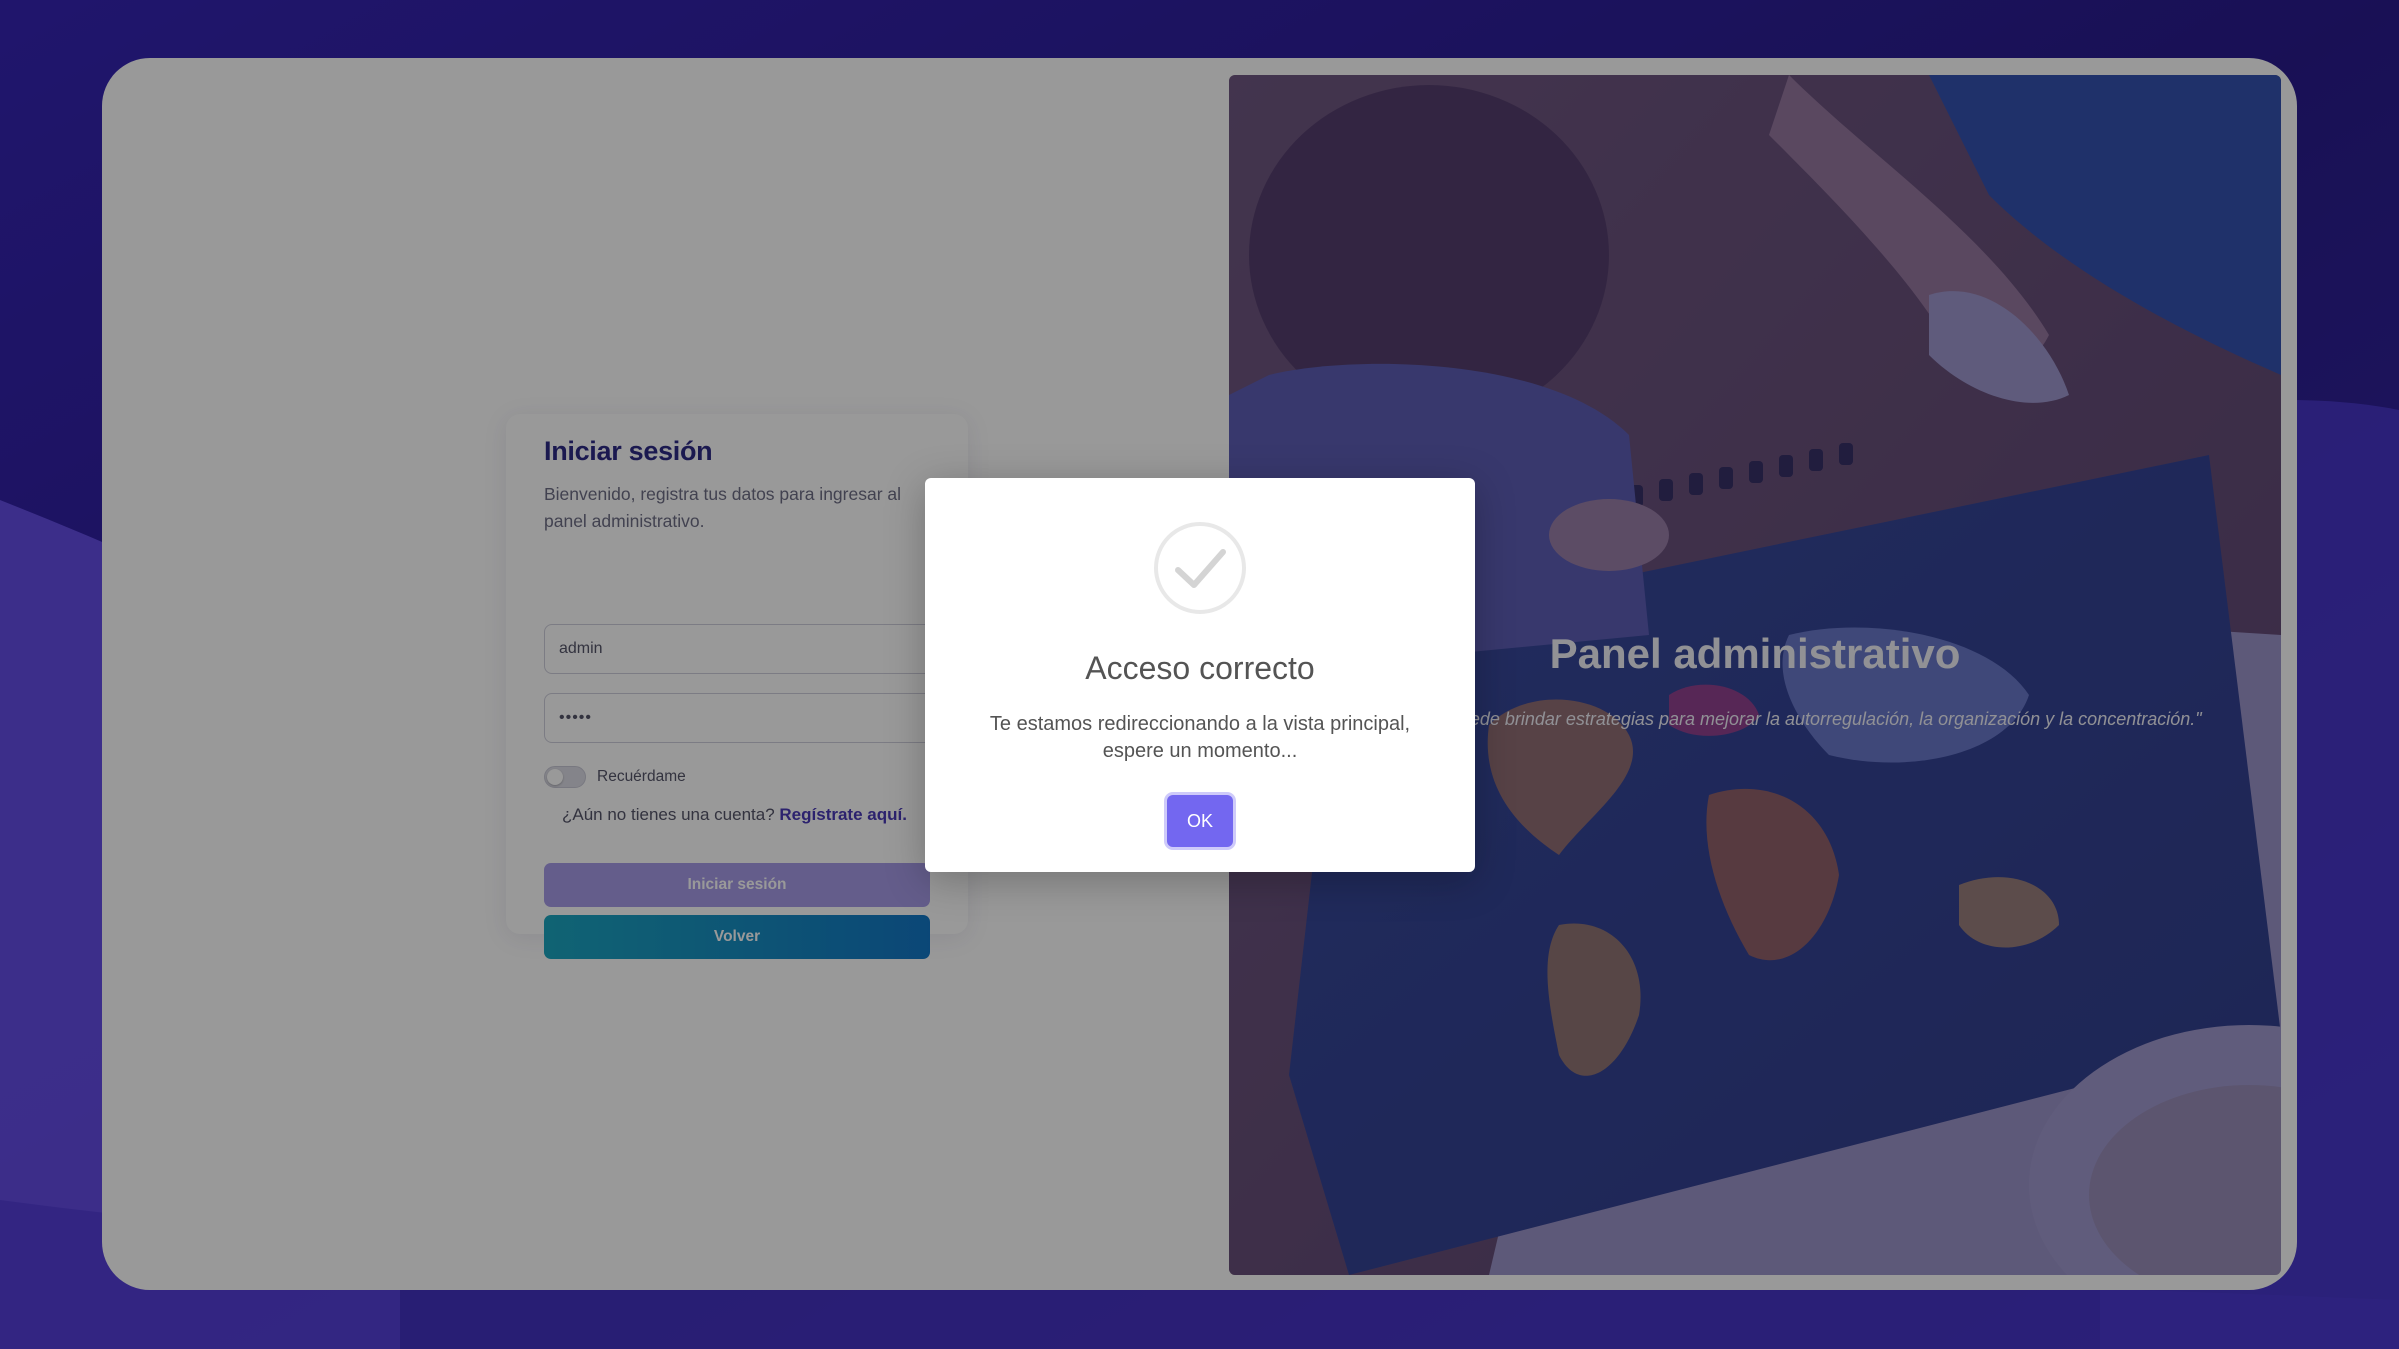 This screenshot has width=2399, height=1349. Describe the element at coordinates (1200, 568) in the screenshot. I see `check-circle-icon` at that location.